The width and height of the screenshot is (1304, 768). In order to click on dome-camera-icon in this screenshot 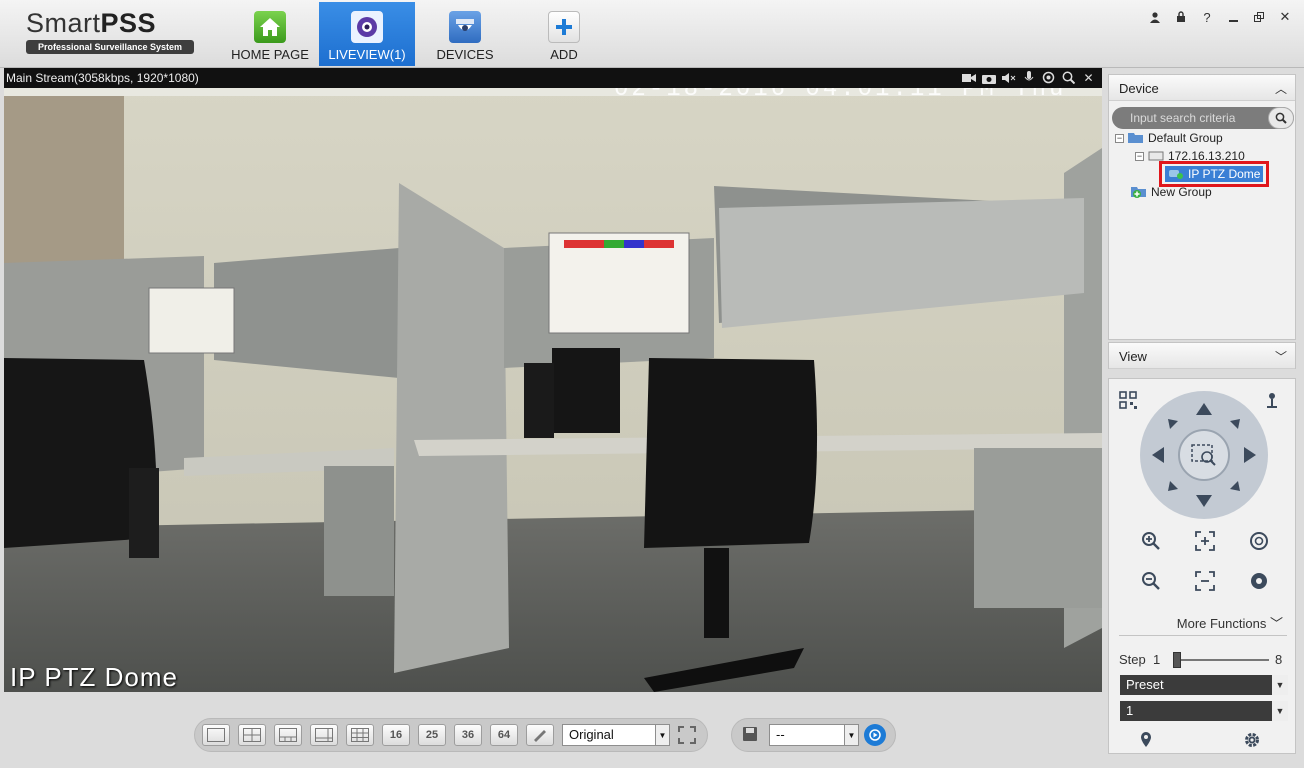, I will do `click(465, 27)`.